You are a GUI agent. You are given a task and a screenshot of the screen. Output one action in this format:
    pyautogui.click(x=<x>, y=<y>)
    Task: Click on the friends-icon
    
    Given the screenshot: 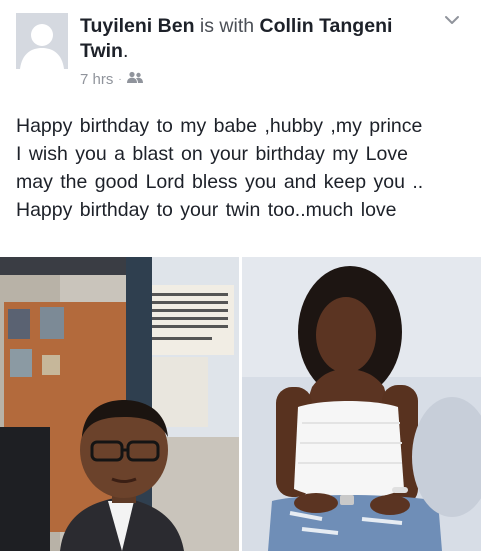 What is the action you would take?
    pyautogui.click(x=134, y=79)
    